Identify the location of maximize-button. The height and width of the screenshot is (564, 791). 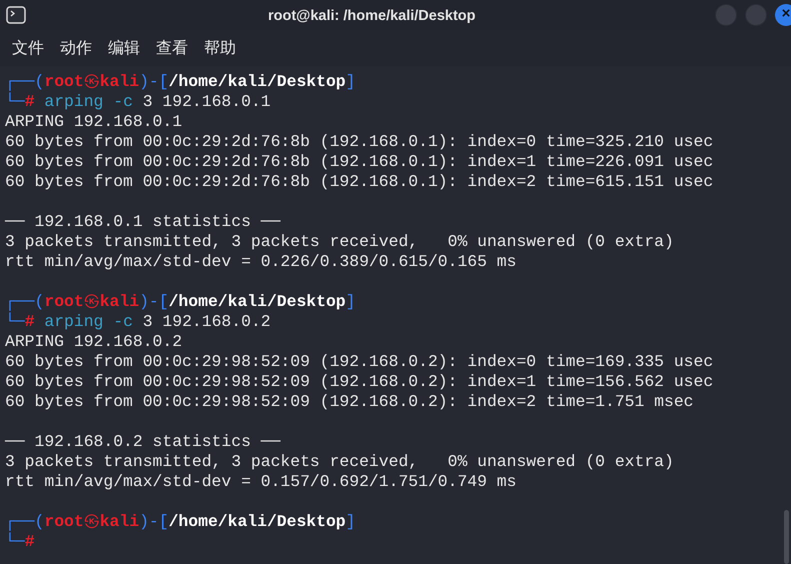
(756, 15).